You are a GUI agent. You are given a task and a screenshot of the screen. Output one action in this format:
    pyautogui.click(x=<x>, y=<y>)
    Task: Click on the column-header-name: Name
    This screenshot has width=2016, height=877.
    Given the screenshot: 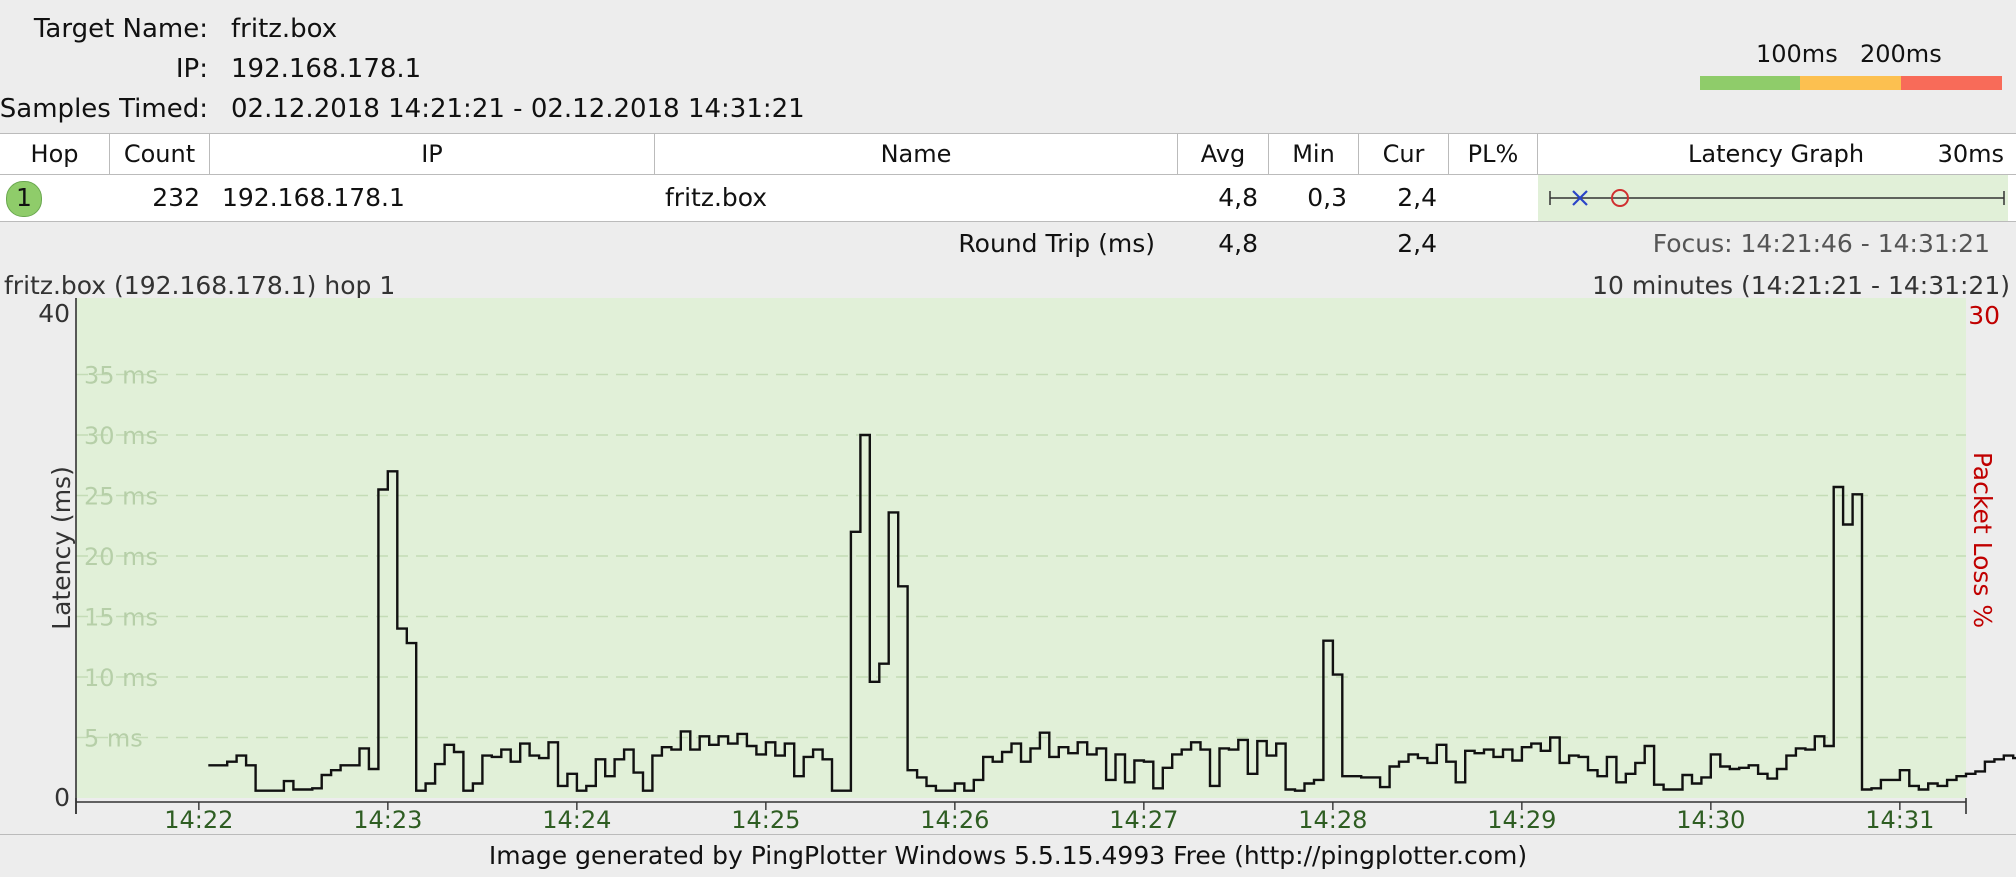 What is the action you would take?
    pyautogui.click(x=916, y=154)
    